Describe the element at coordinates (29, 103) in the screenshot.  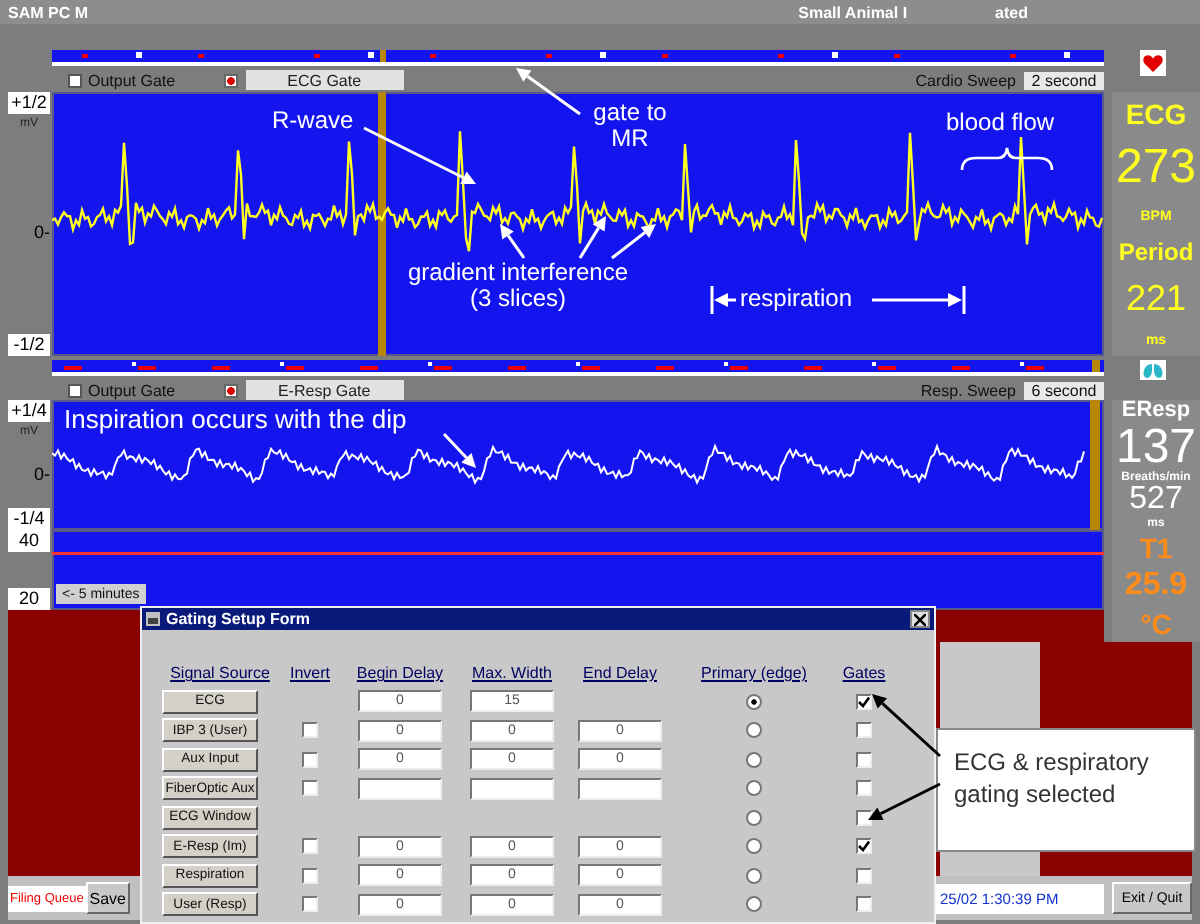
I see `scale-label: +1/2` at that location.